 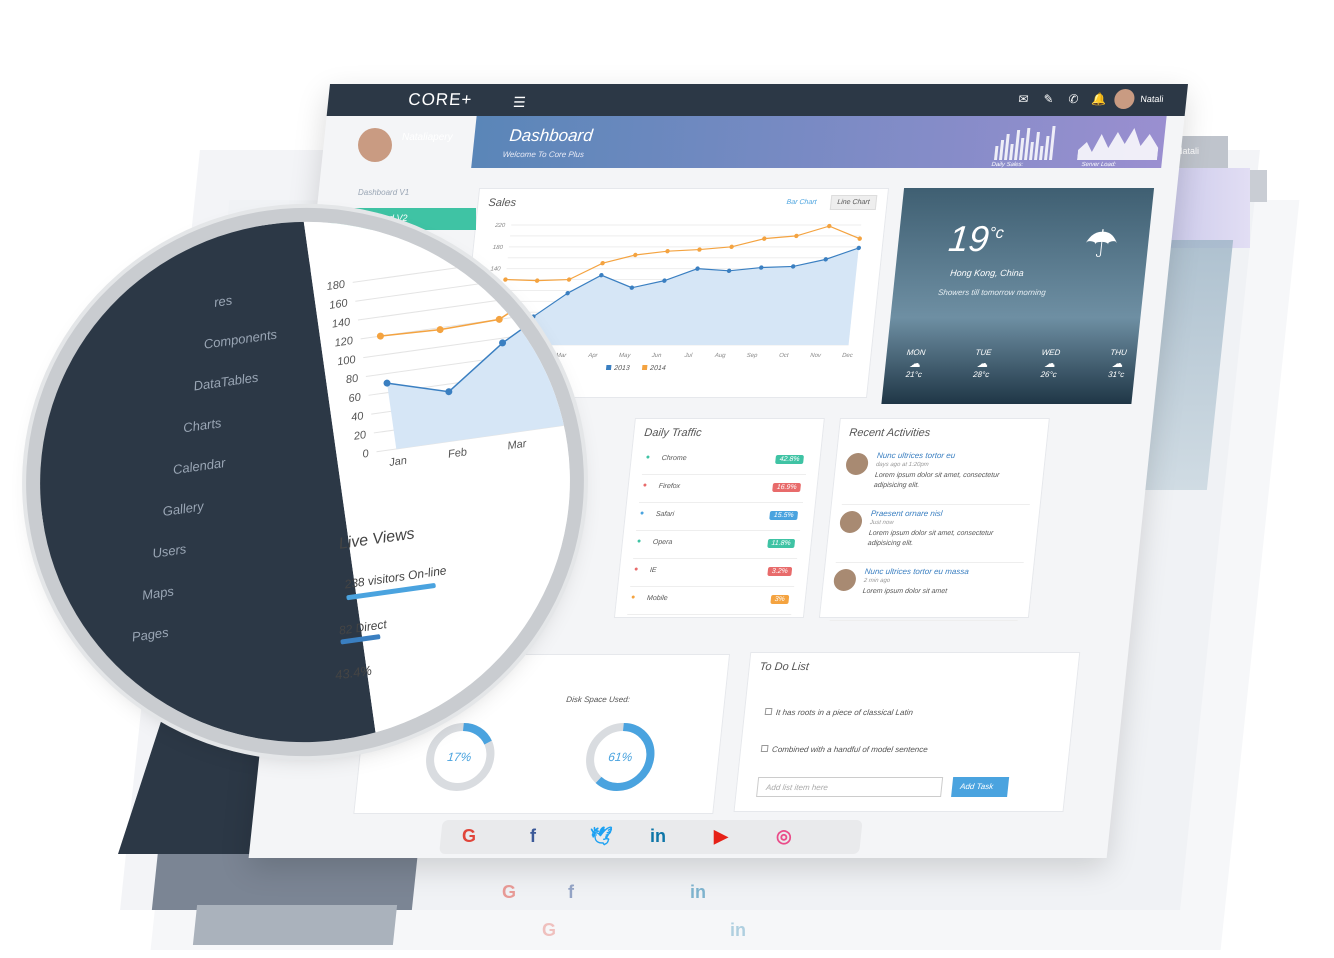 What do you see at coordinates (658, 836) in the screenshot?
I see `linkedin-icon: in` at bounding box center [658, 836].